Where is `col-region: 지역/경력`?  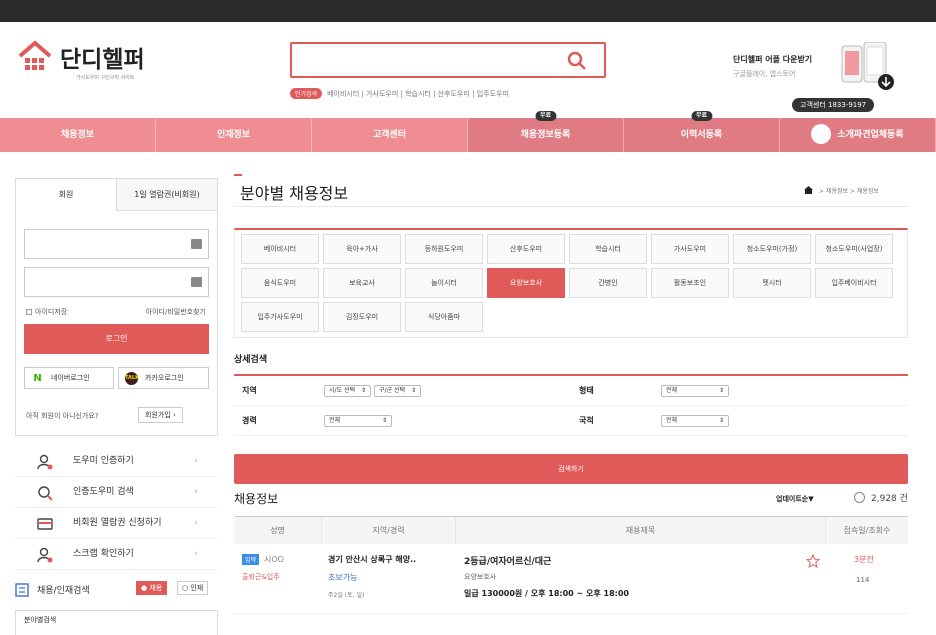
col-region: 지역/경력 is located at coordinates (389, 530).